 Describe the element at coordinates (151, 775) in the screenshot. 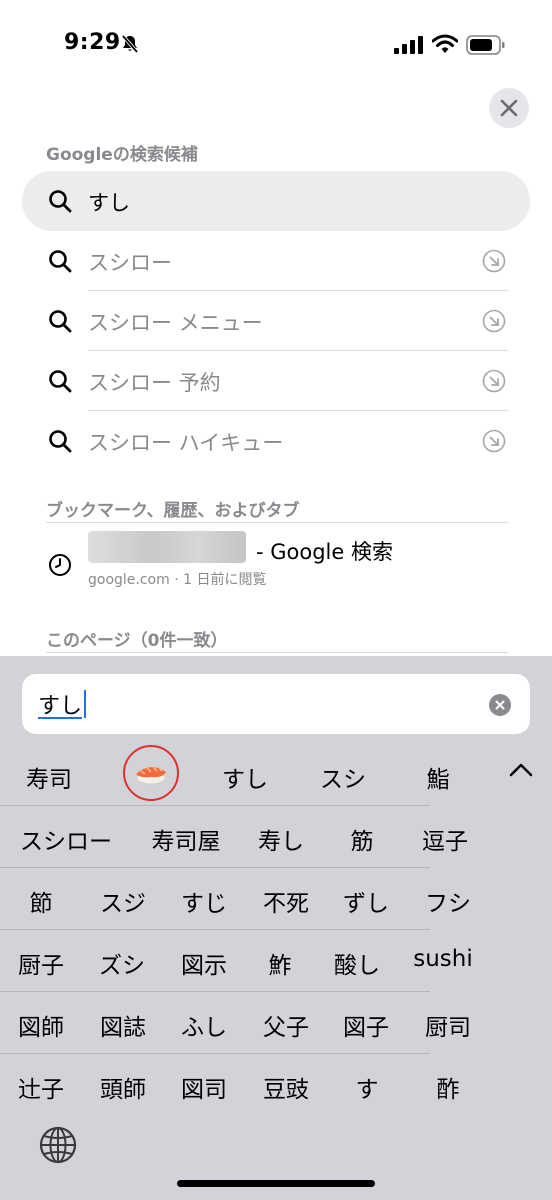

I see `sushi-emoji-icon` at that location.